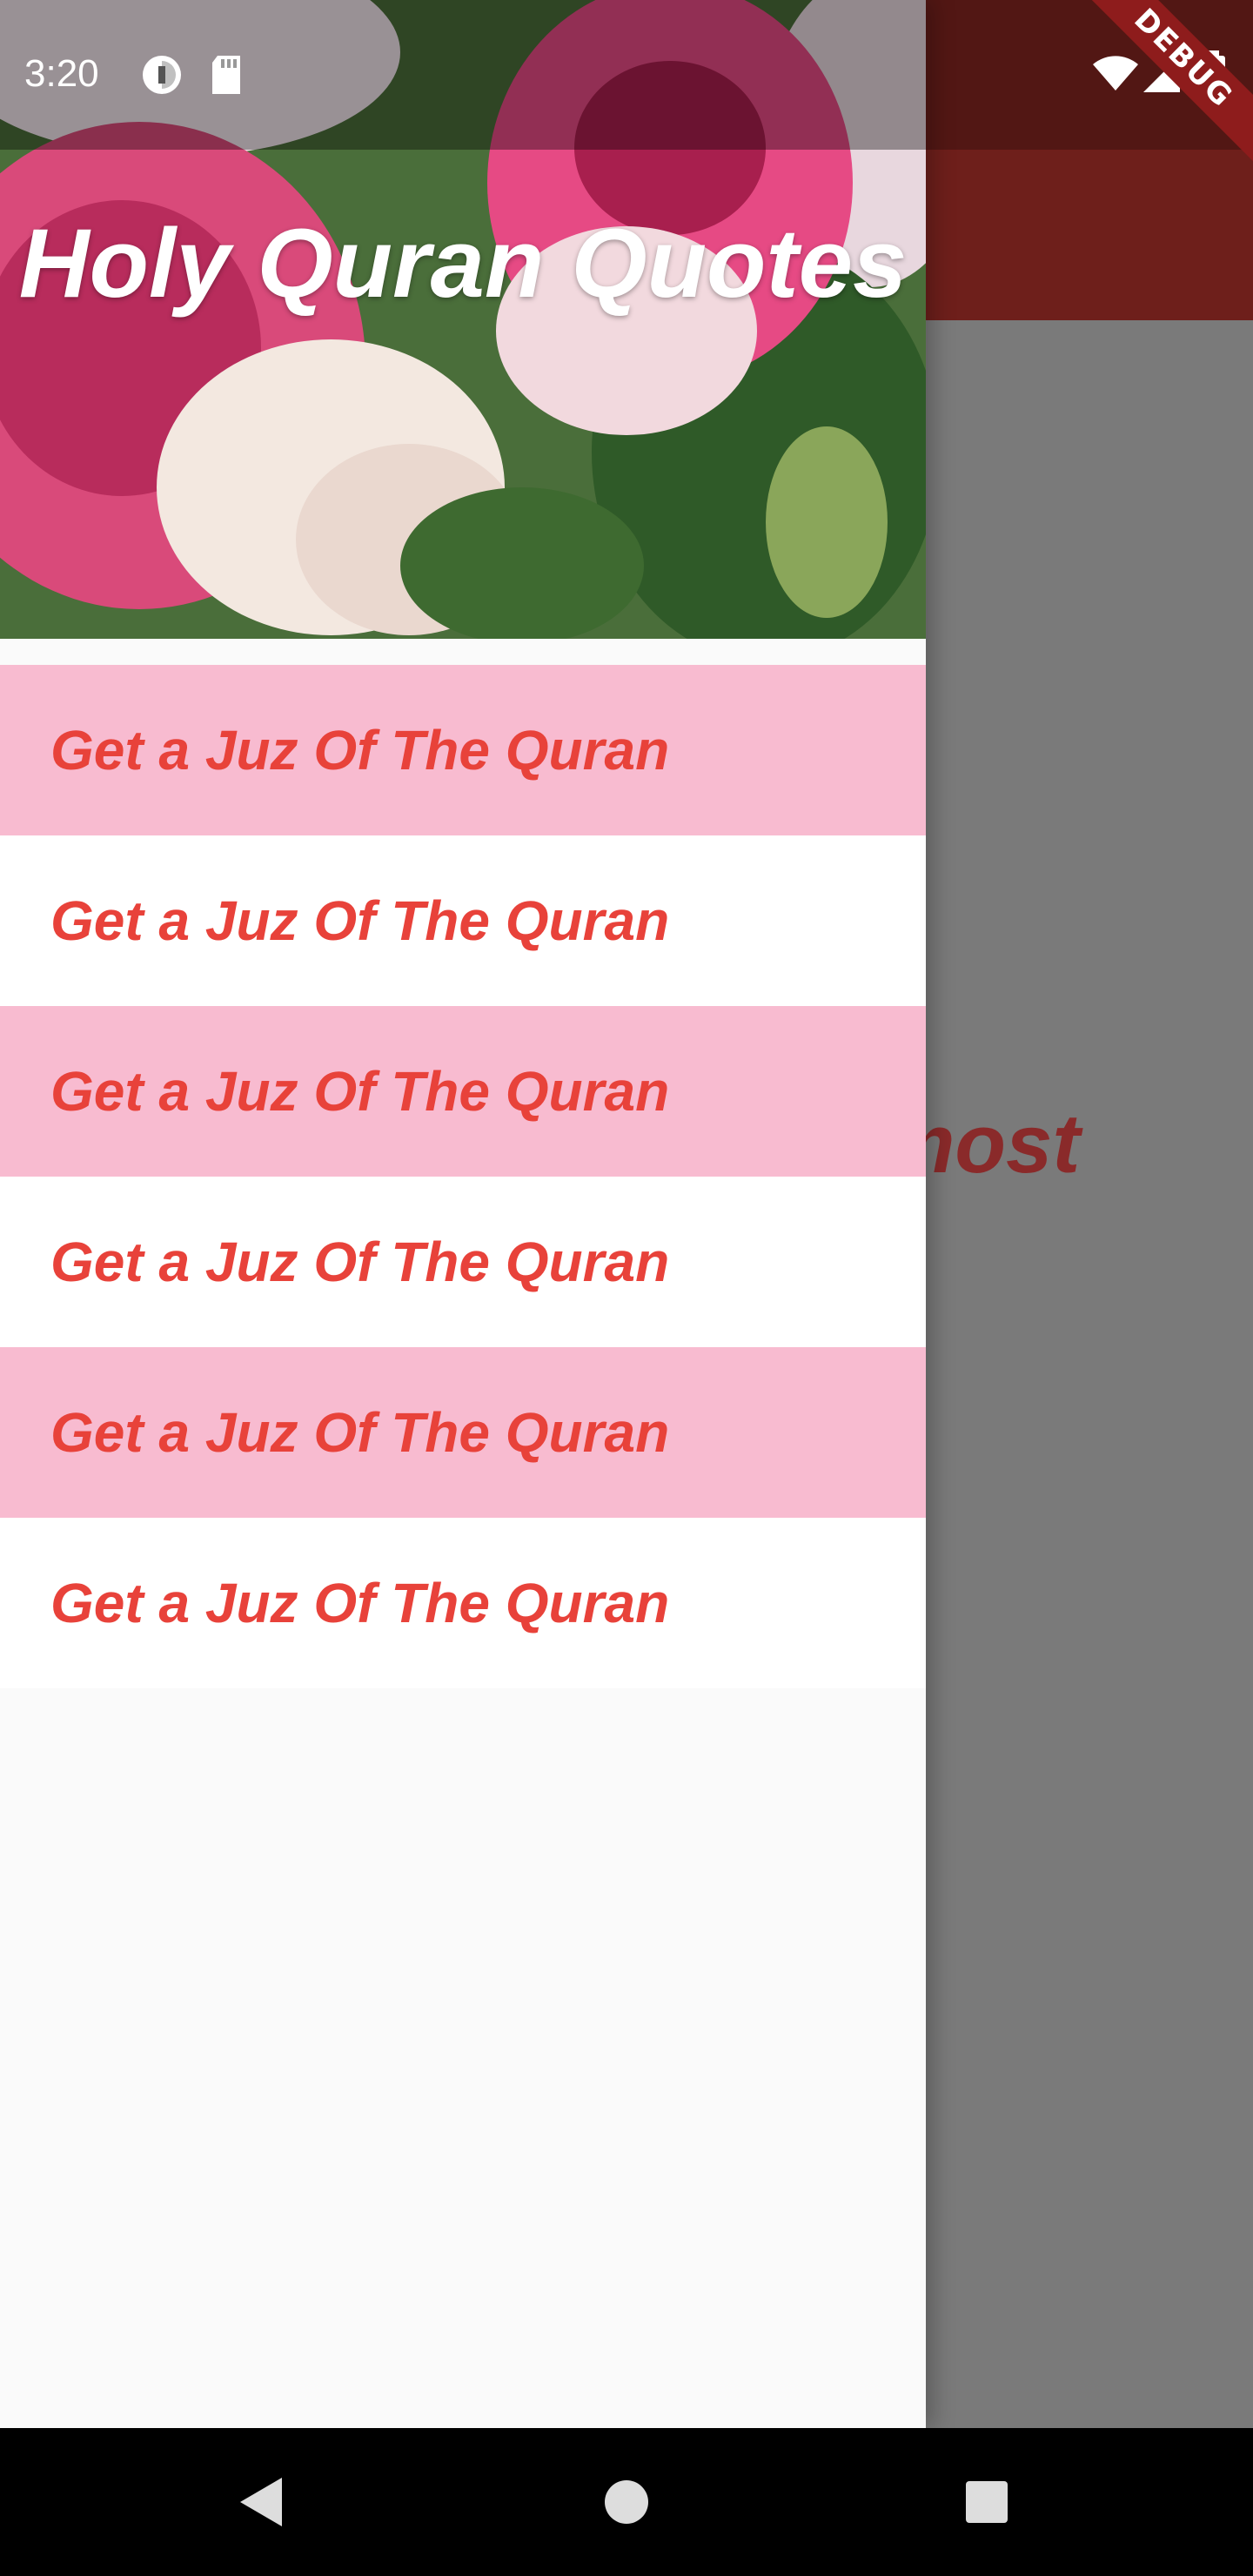 This screenshot has height=2576, width=1253. I want to click on status-time: 3:20, so click(61, 73).